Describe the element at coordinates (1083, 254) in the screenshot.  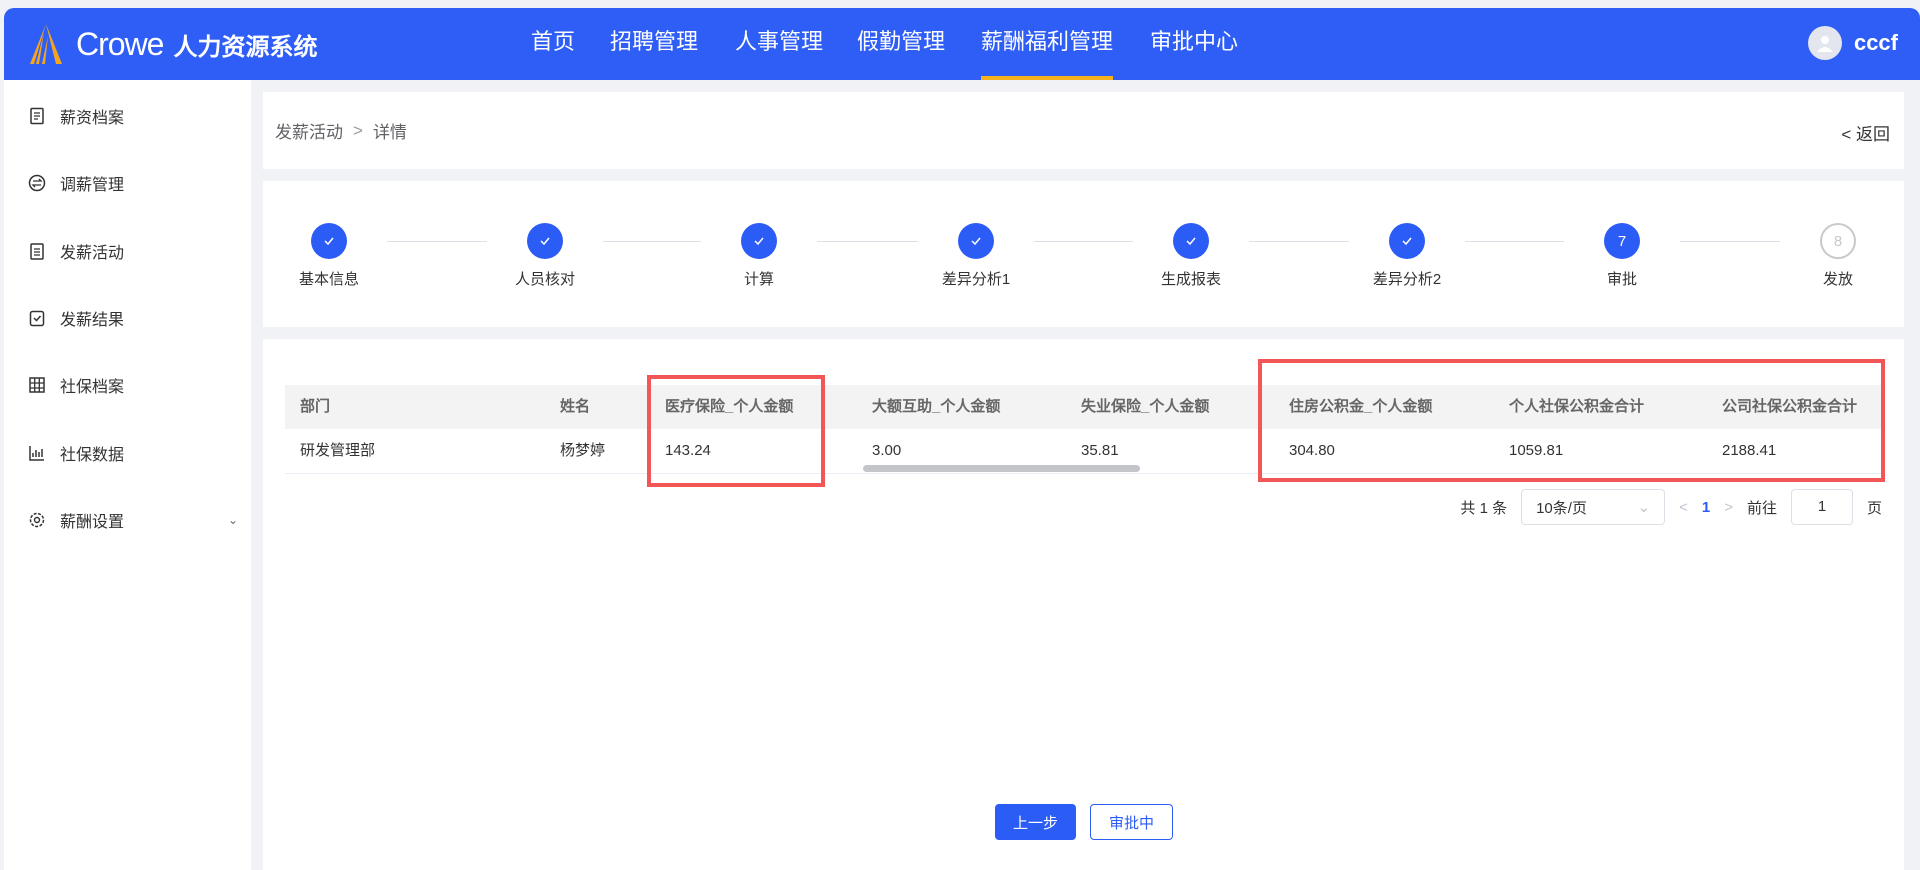
I see `steps-bar: 基本信息 人员核对 计算 差异分析1 生成报表 差异分析2 7 审批 8 发放` at that location.